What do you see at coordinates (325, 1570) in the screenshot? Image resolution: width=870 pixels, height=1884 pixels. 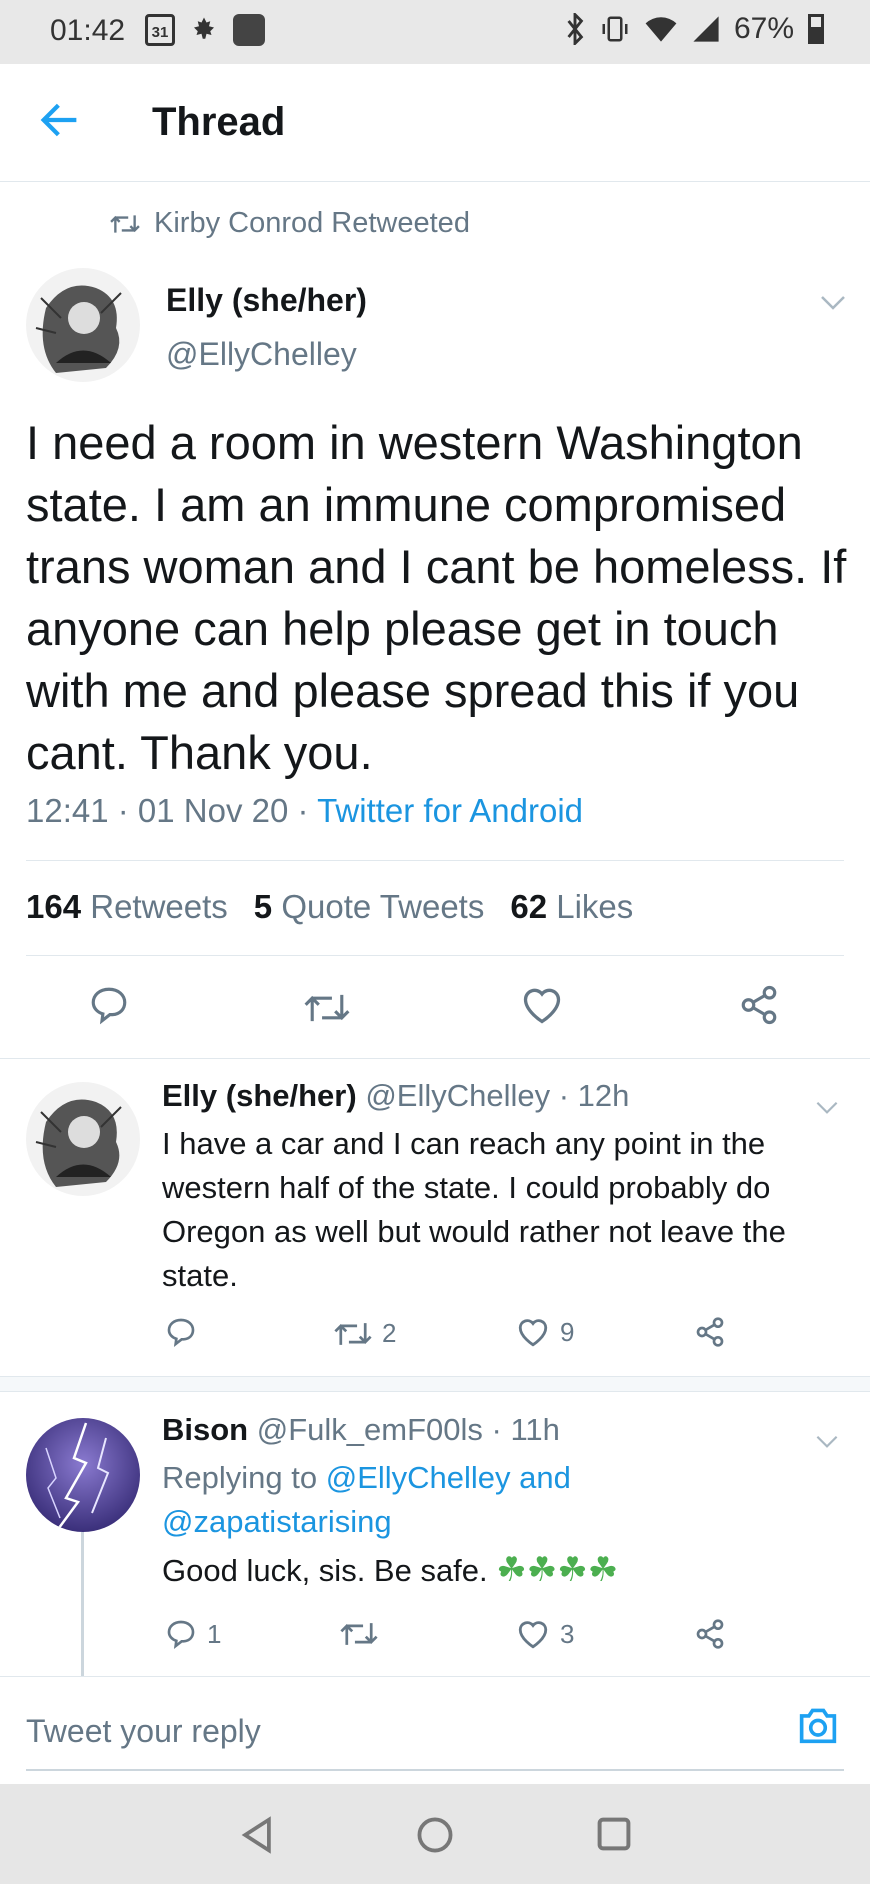 I see `reply-text-content: Good luck, sis. Be safe.` at bounding box center [325, 1570].